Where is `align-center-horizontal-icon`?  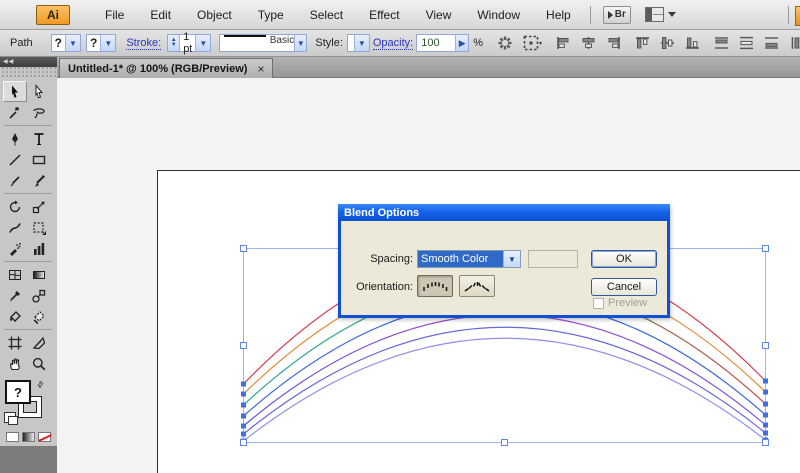 align-center-horizontal-icon is located at coordinates (588, 43).